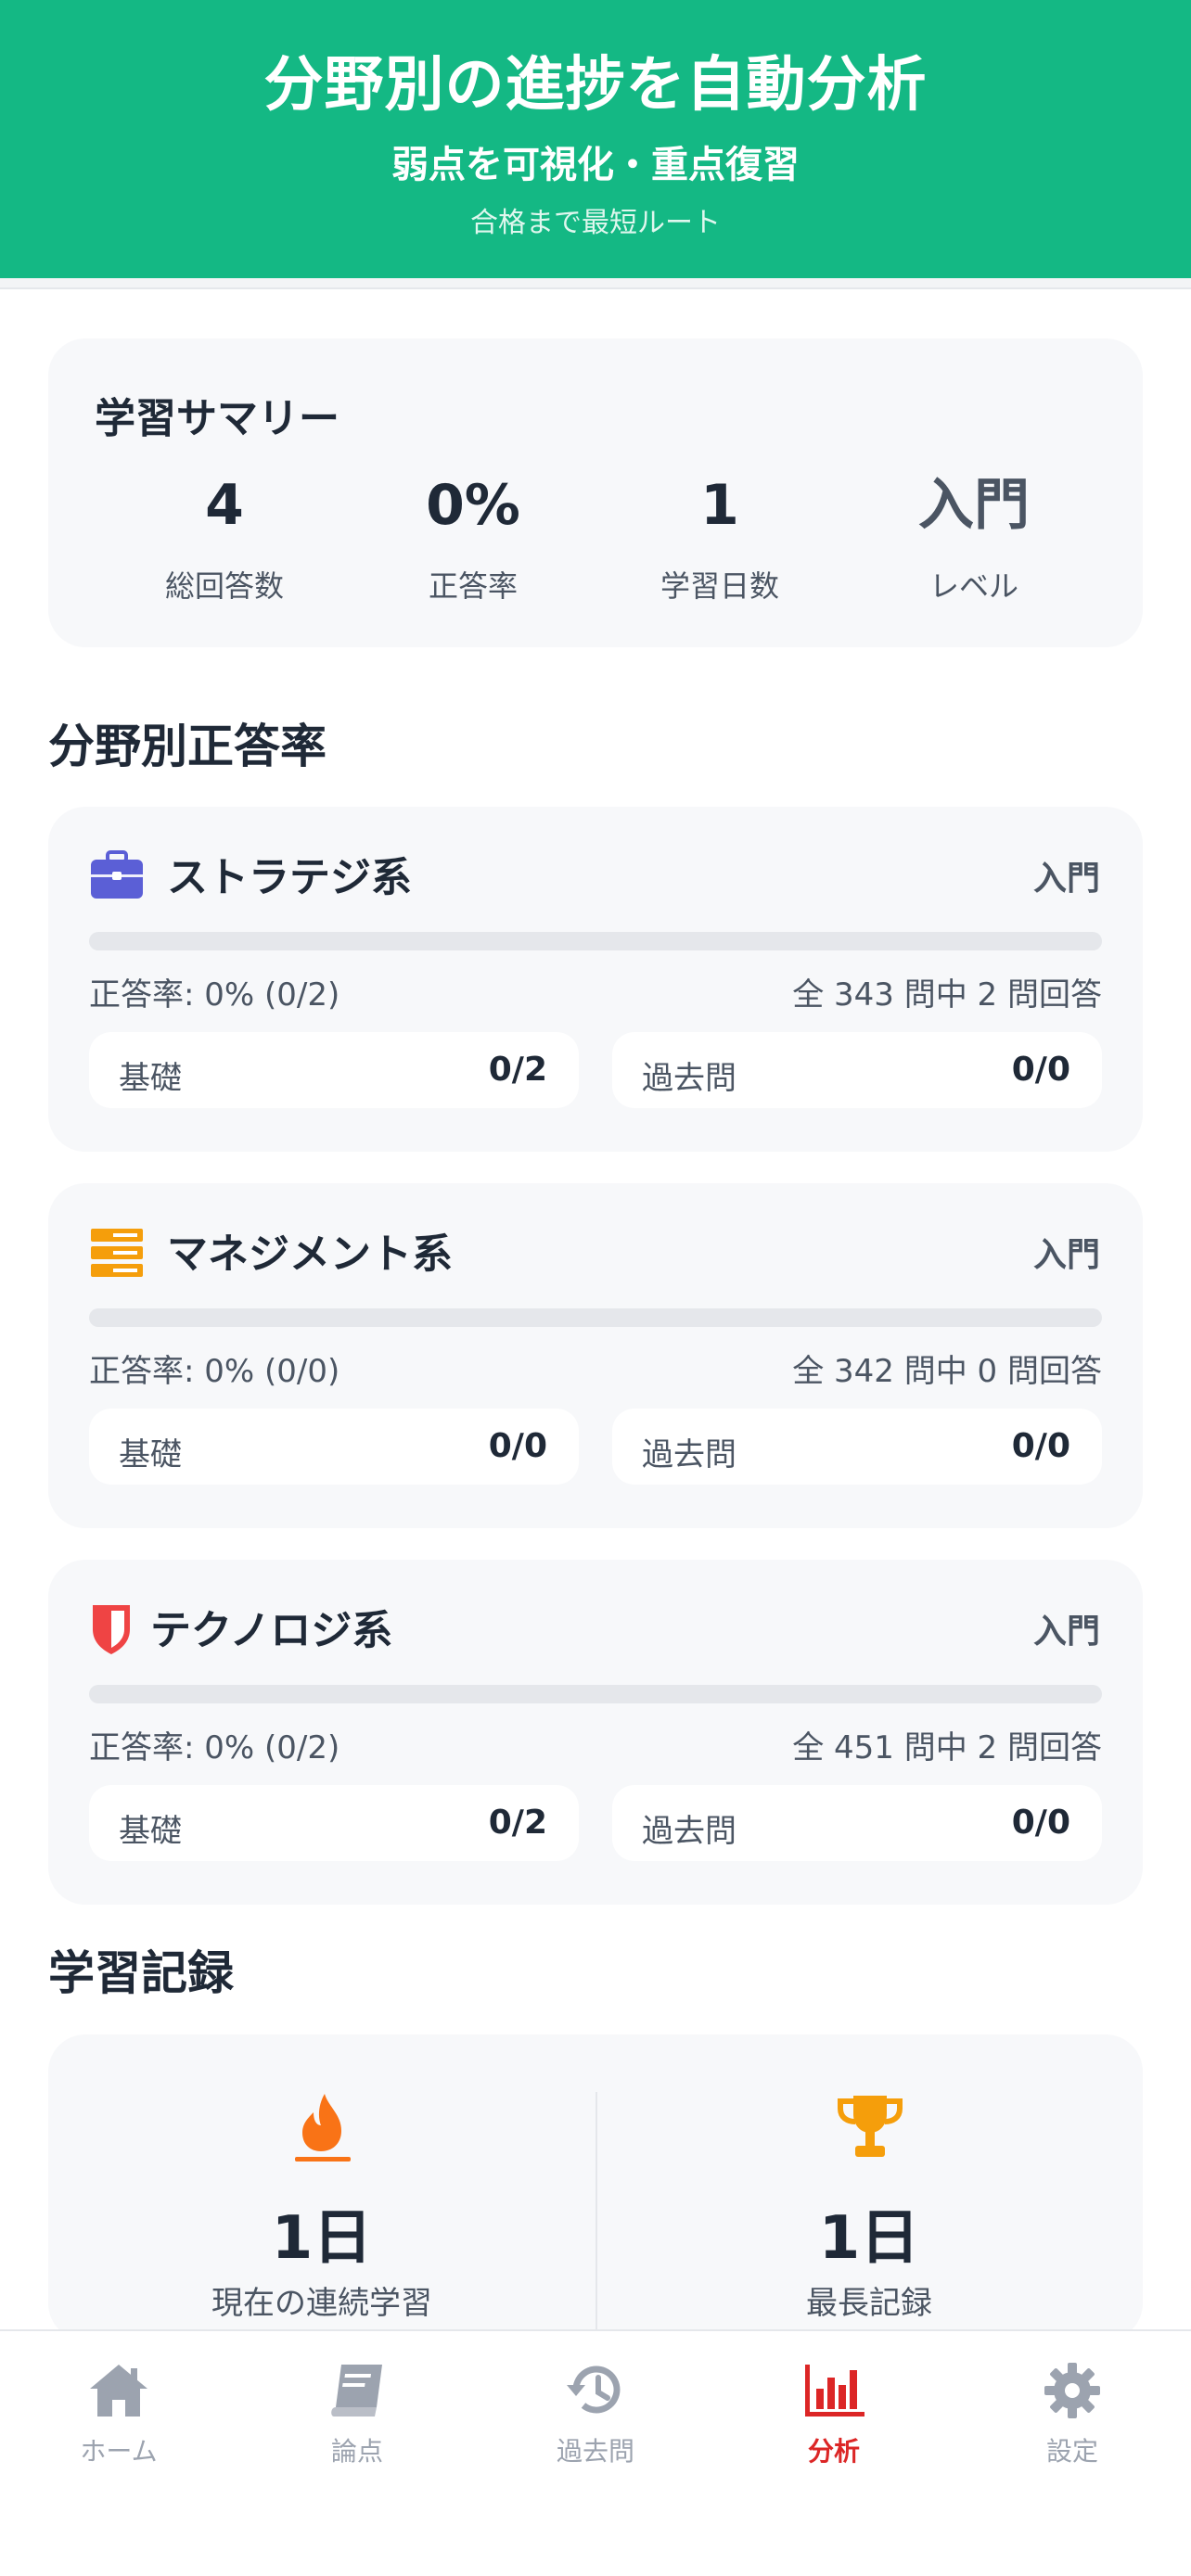 The width and height of the screenshot is (1191, 2576). What do you see at coordinates (594, 2390) in the screenshot?
I see `history-icon` at bounding box center [594, 2390].